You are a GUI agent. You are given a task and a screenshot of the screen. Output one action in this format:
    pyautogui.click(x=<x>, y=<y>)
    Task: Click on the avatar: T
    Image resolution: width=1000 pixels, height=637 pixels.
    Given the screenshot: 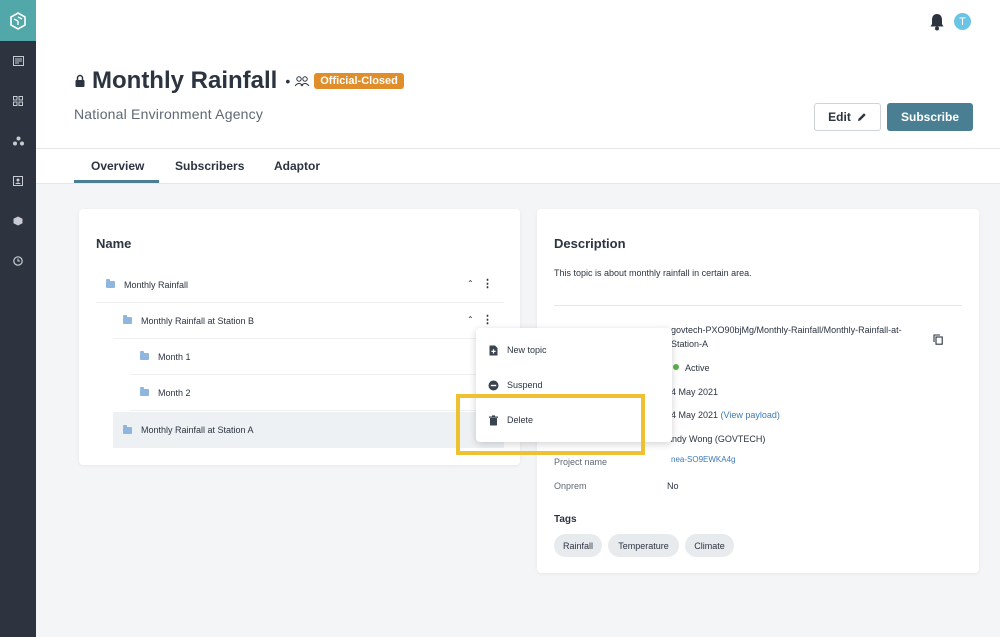 What is the action you would take?
    pyautogui.click(x=962, y=21)
    